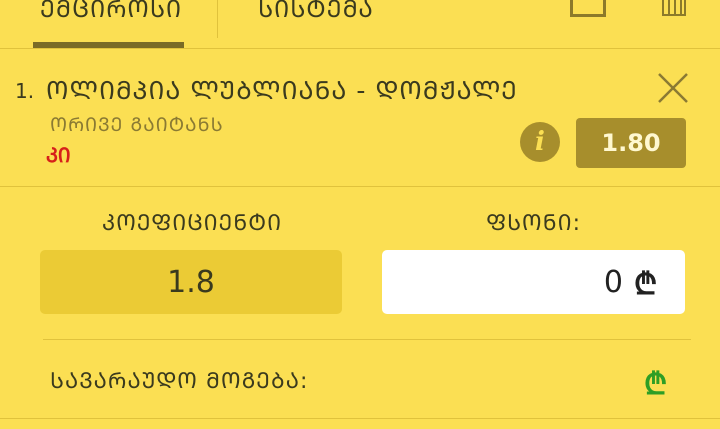  I want to click on info-icon: i, so click(540, 142).